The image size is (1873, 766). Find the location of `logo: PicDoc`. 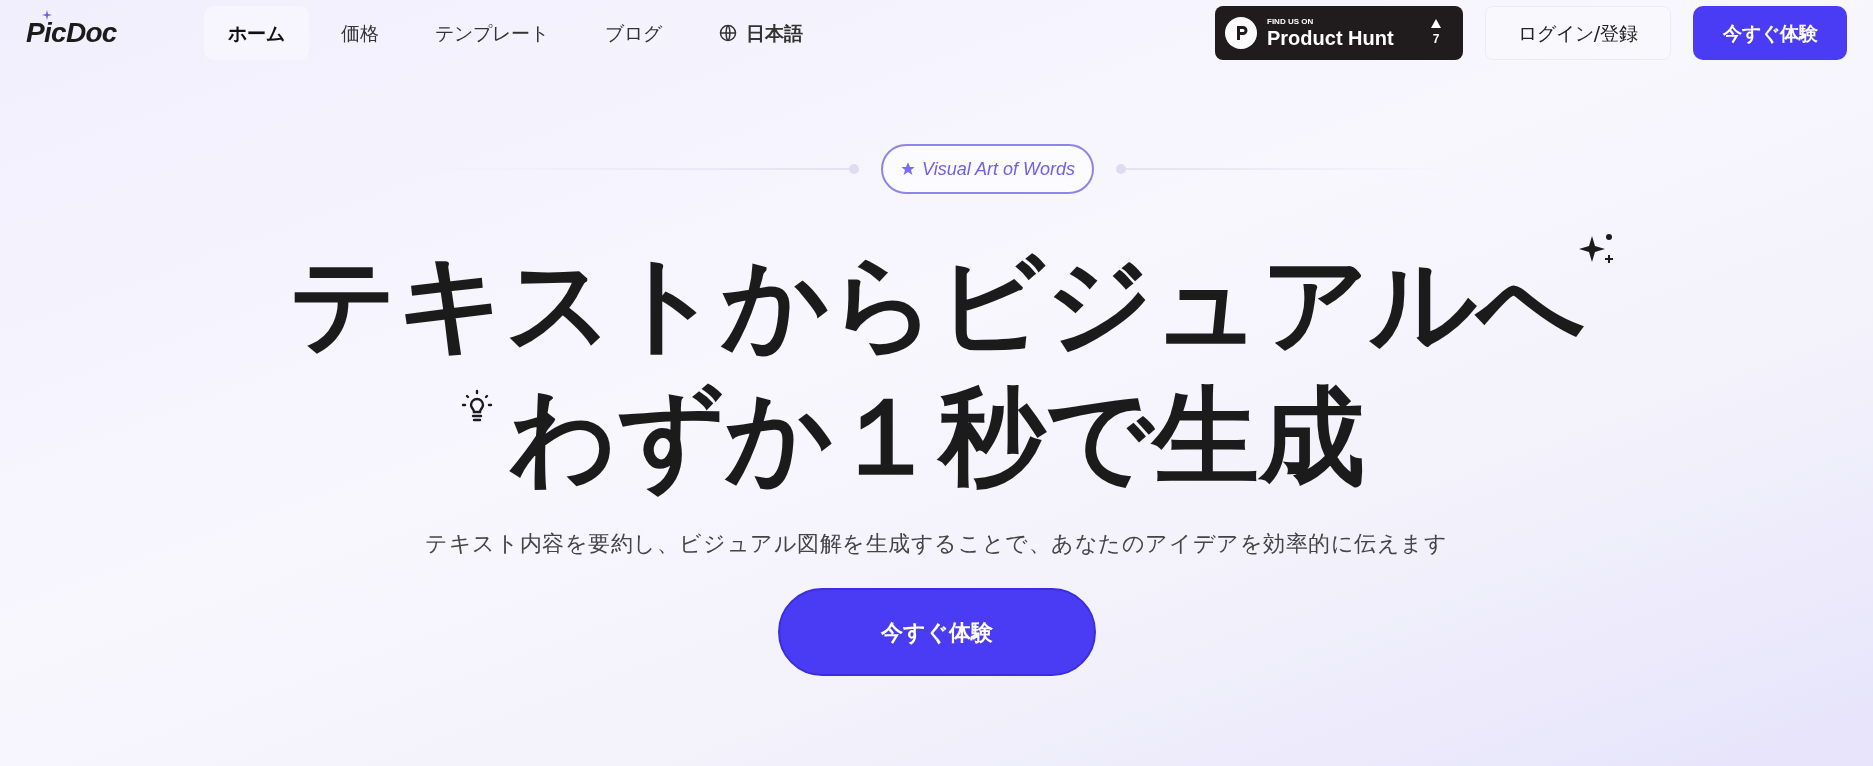

logo: PicDoc is located at coordinates (71, 33).